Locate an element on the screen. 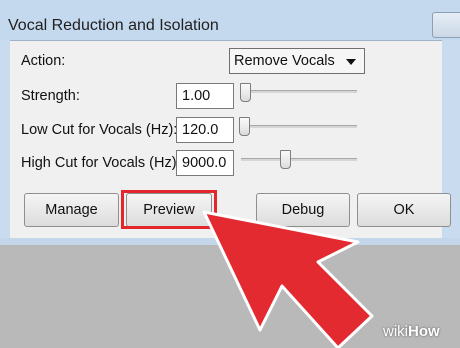  wikihow-watermark: wikiHow is located at coordinates (411, 331).